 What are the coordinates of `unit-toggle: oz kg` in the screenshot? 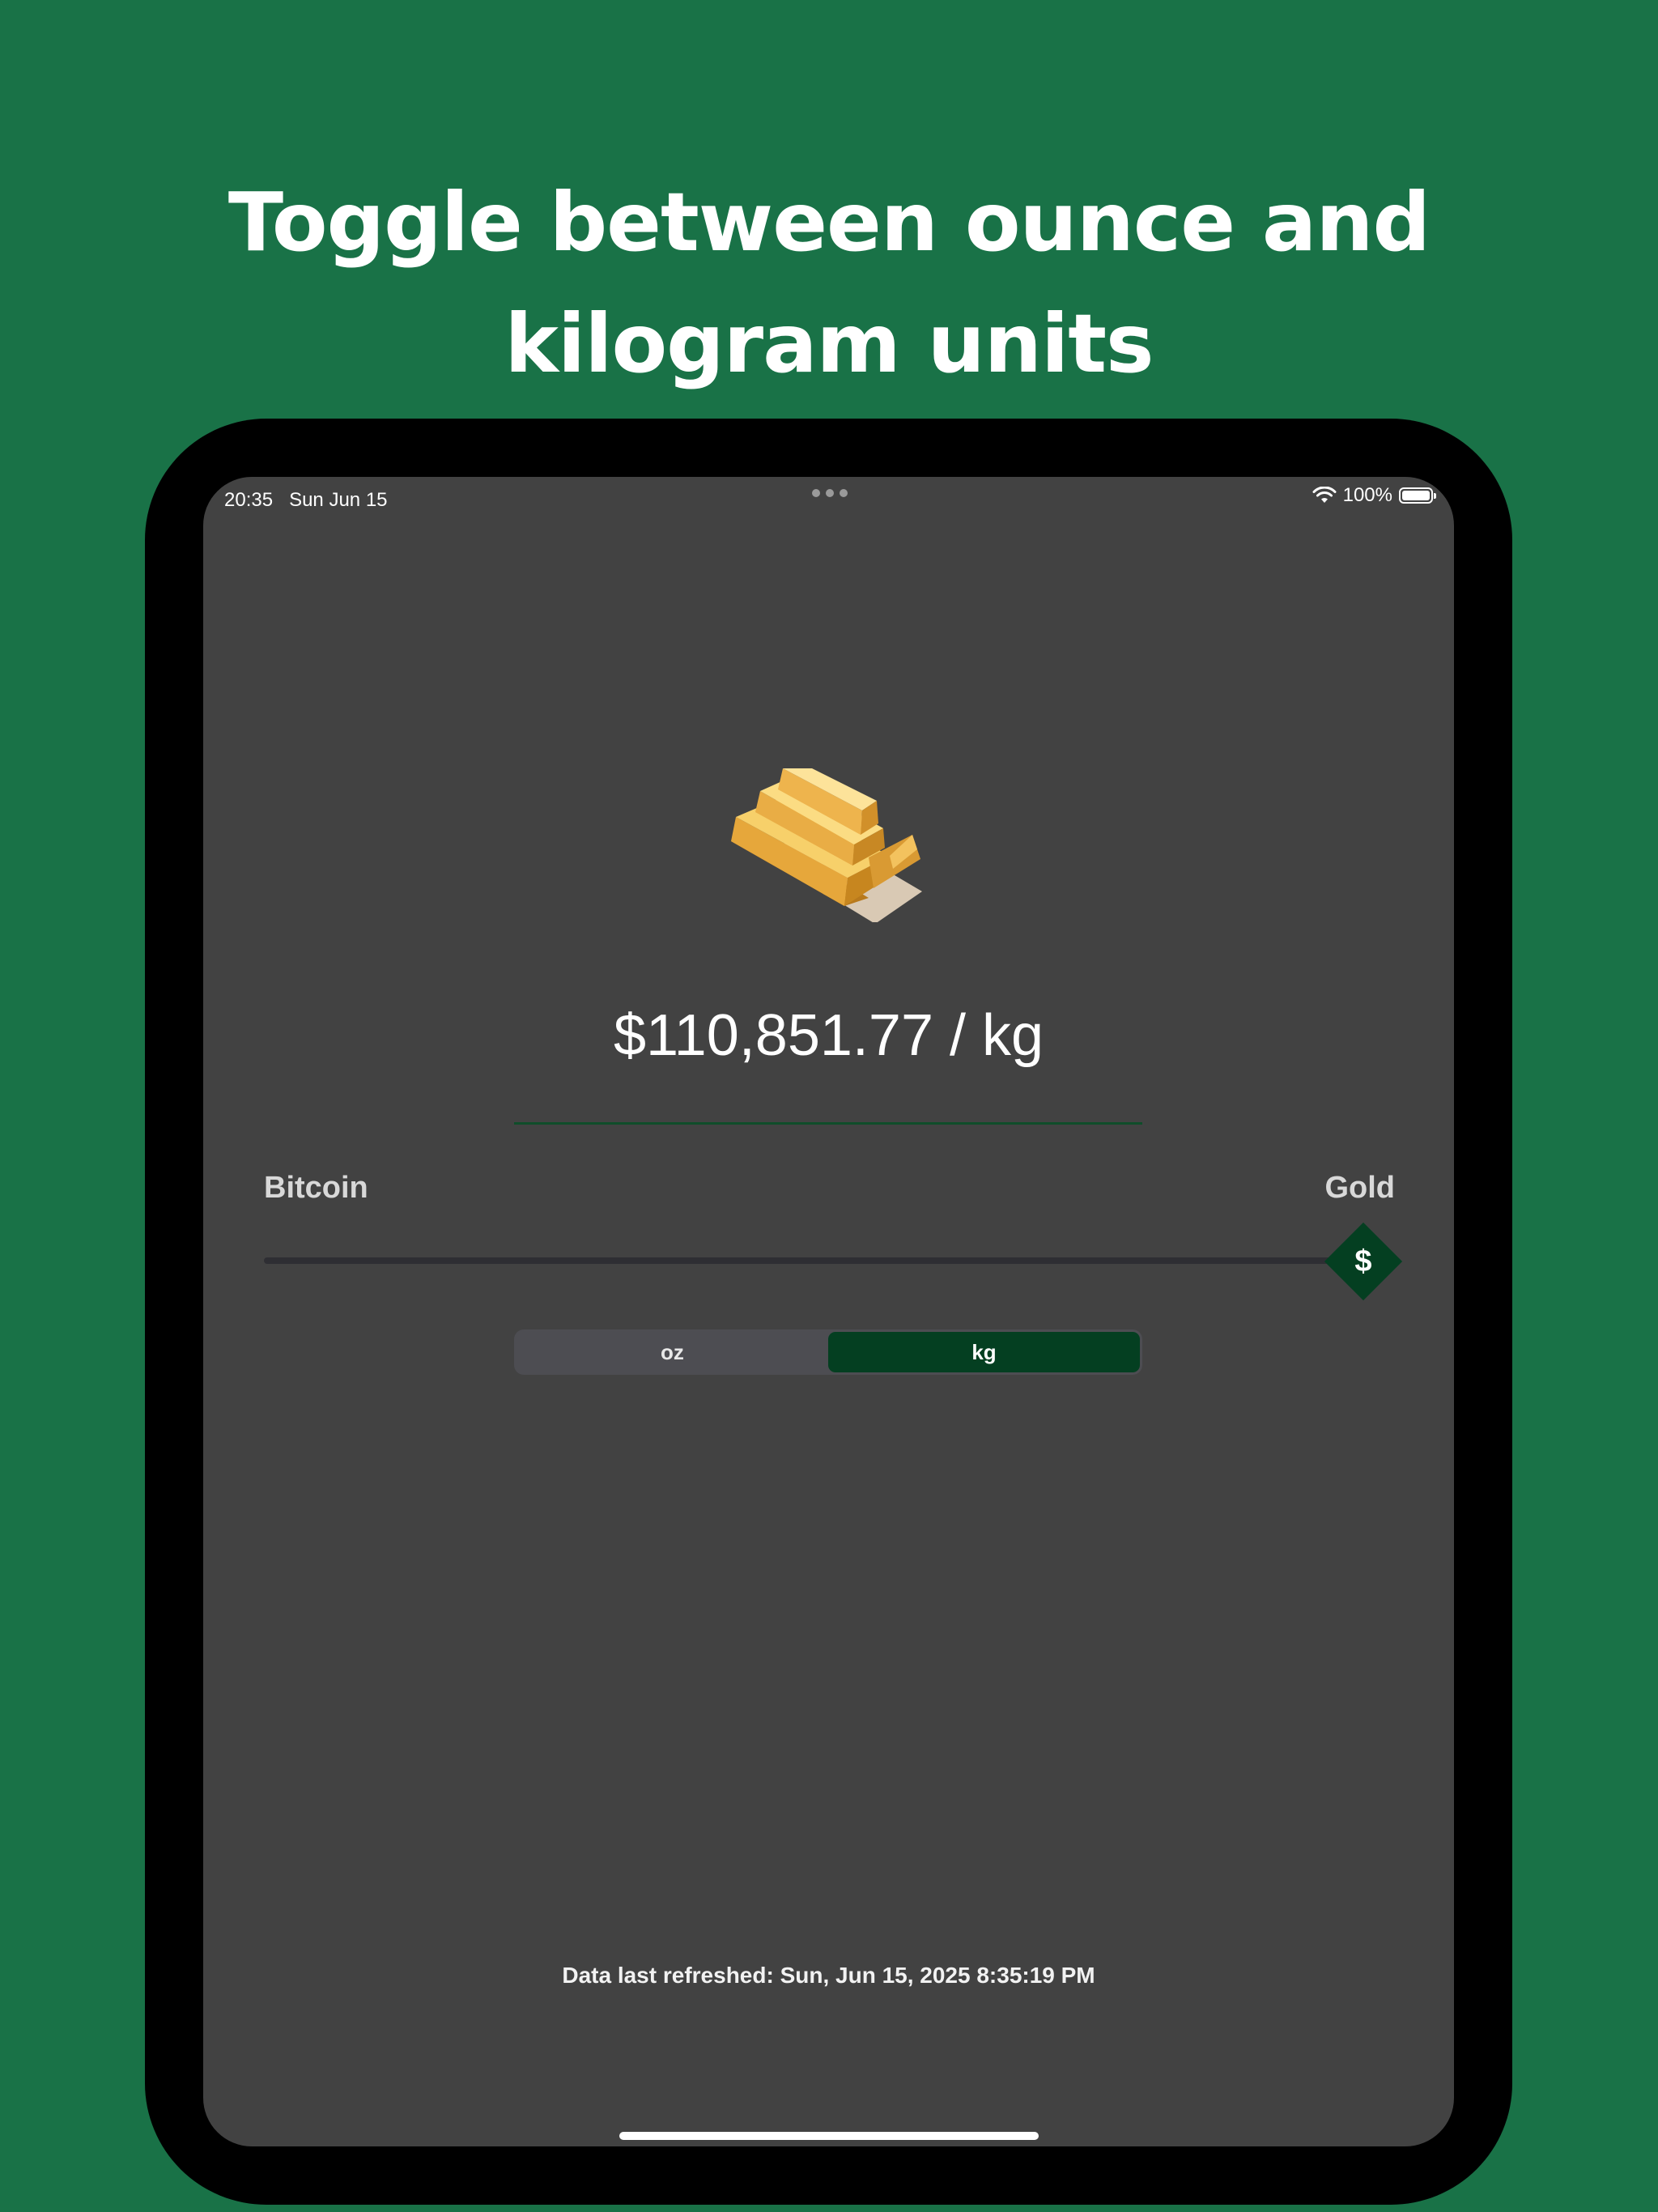 It's located at (828, 1352).